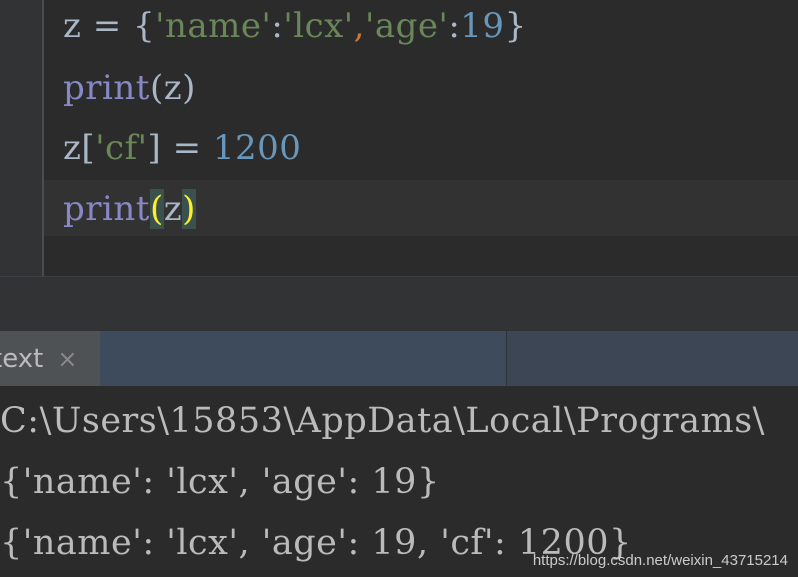  Describe the element at coordinates (173, 209) in the screenshot. I see `code-token: z` at that location.